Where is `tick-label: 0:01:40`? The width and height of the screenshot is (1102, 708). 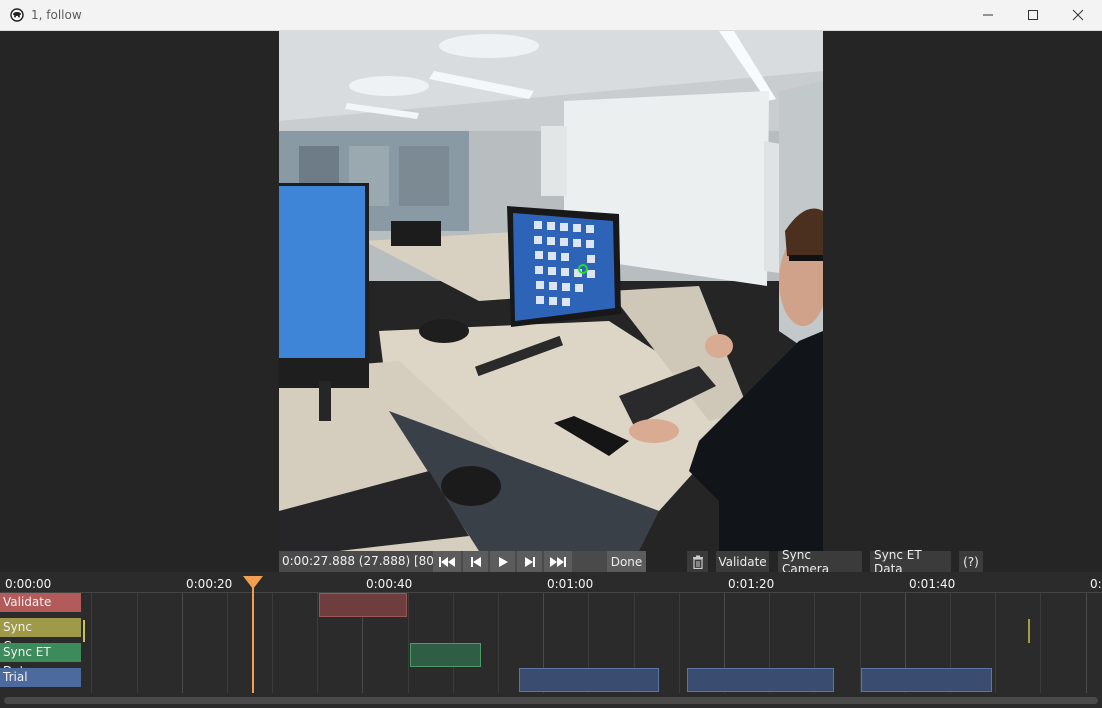
tick-label: 0:01:40 is located at coordinates (932, 584).